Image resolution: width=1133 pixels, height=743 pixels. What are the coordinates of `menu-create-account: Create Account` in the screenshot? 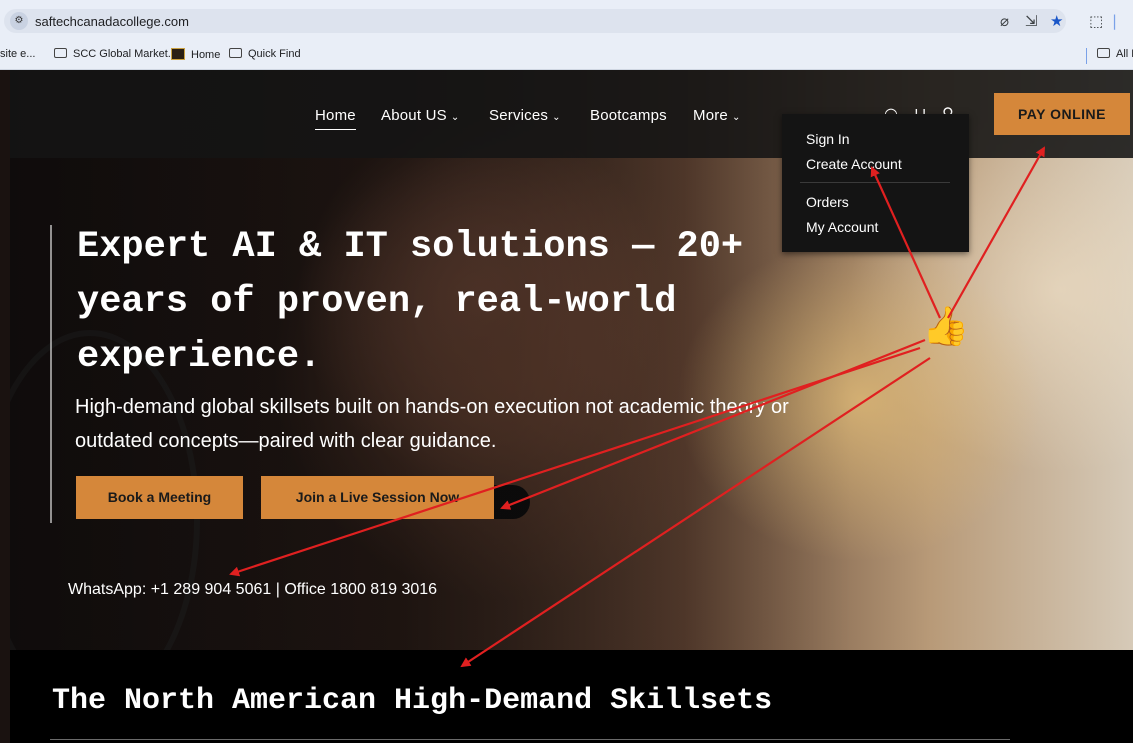 It's located at (854, 164).